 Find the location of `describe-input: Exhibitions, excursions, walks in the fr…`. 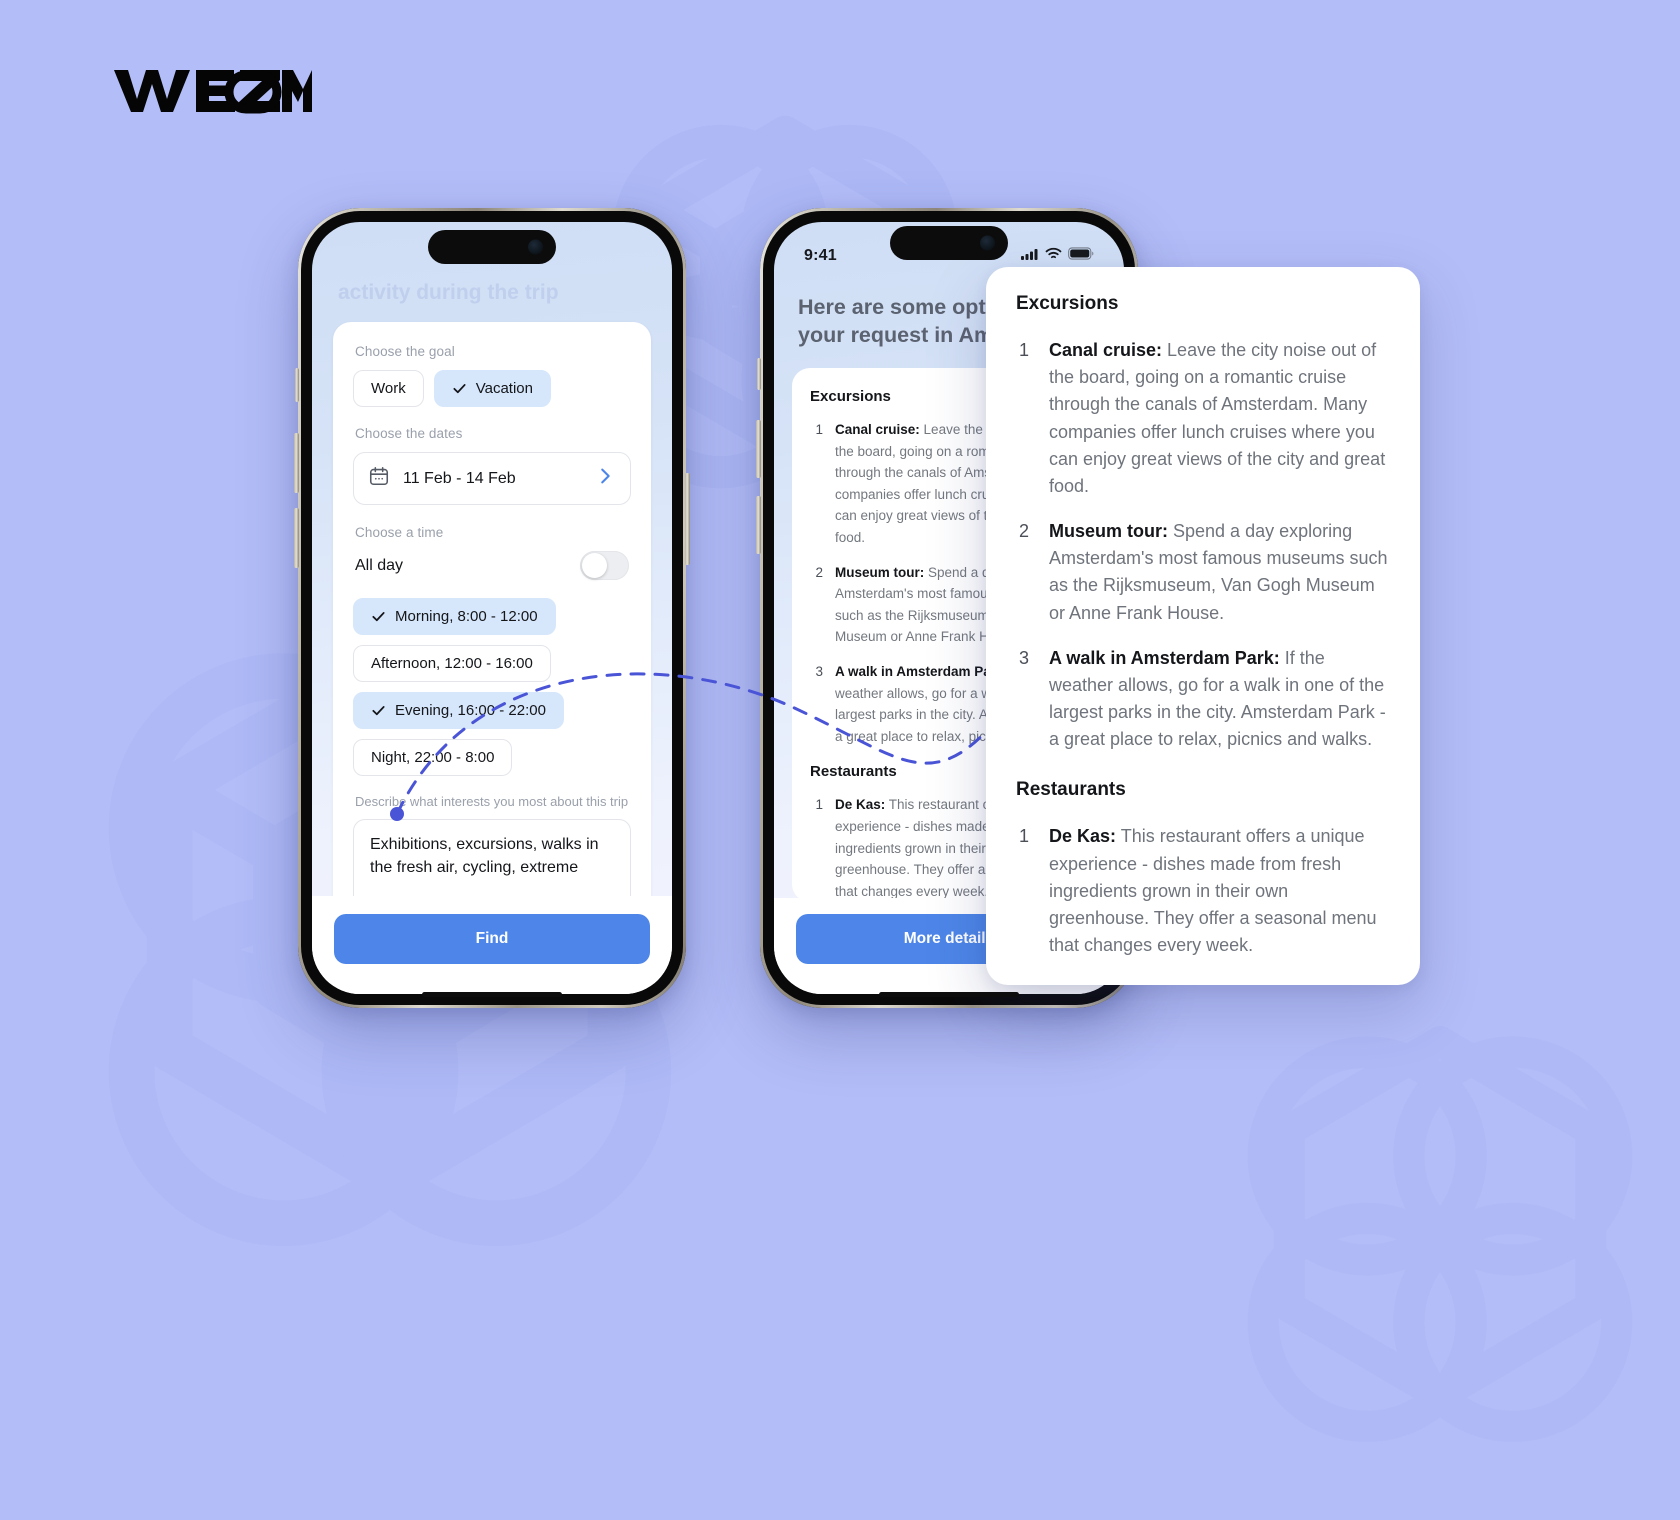

describe-input: Exhibitions, excursions, walks in the fr… is located at coordinates (492, 863).